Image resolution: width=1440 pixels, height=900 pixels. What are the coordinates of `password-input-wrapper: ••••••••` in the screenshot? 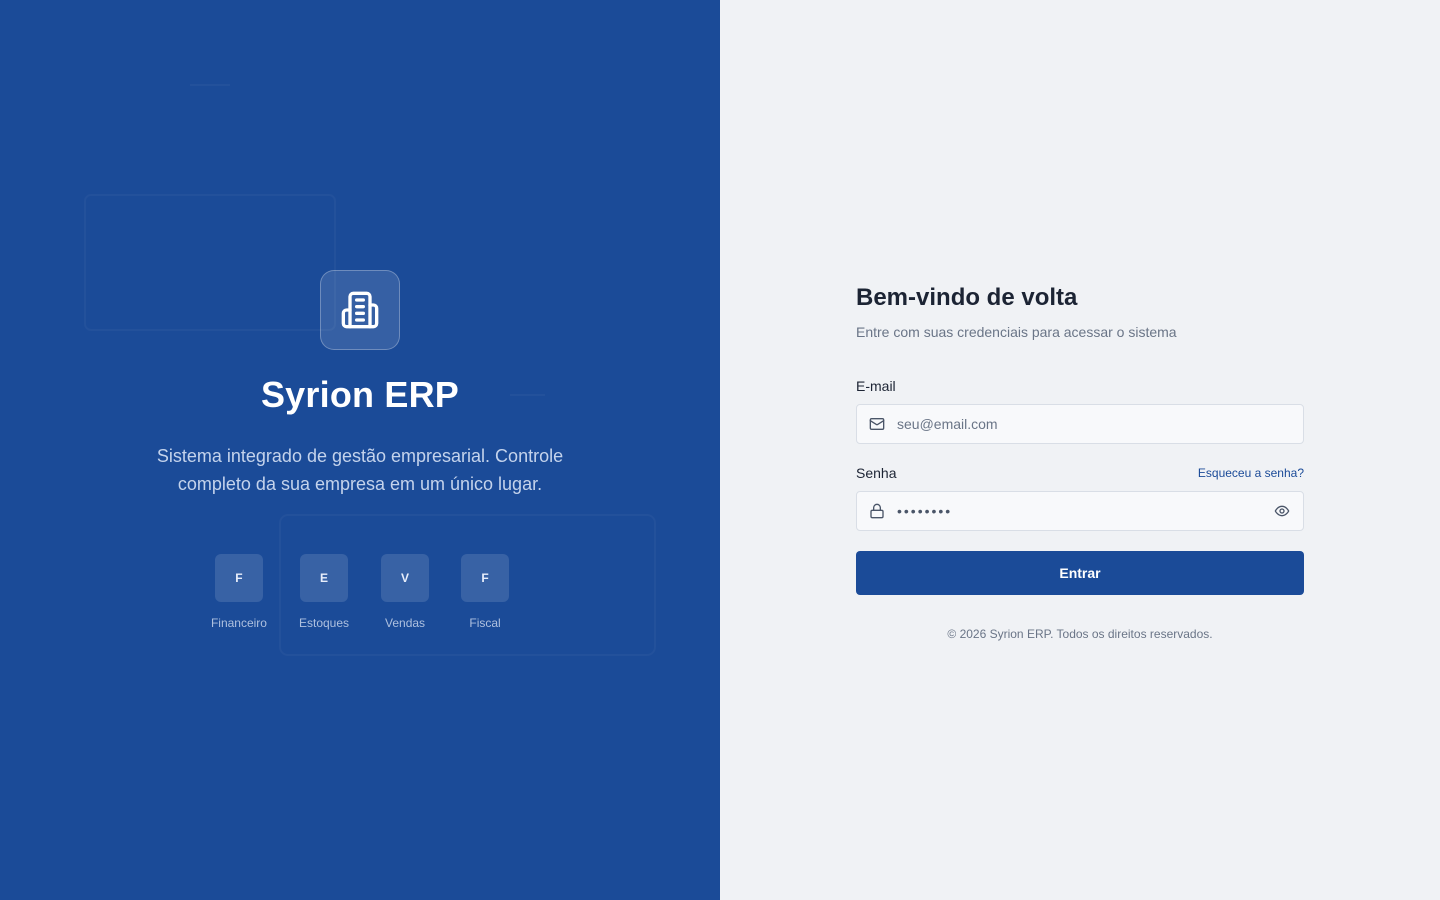 It's located at (1080, 511).